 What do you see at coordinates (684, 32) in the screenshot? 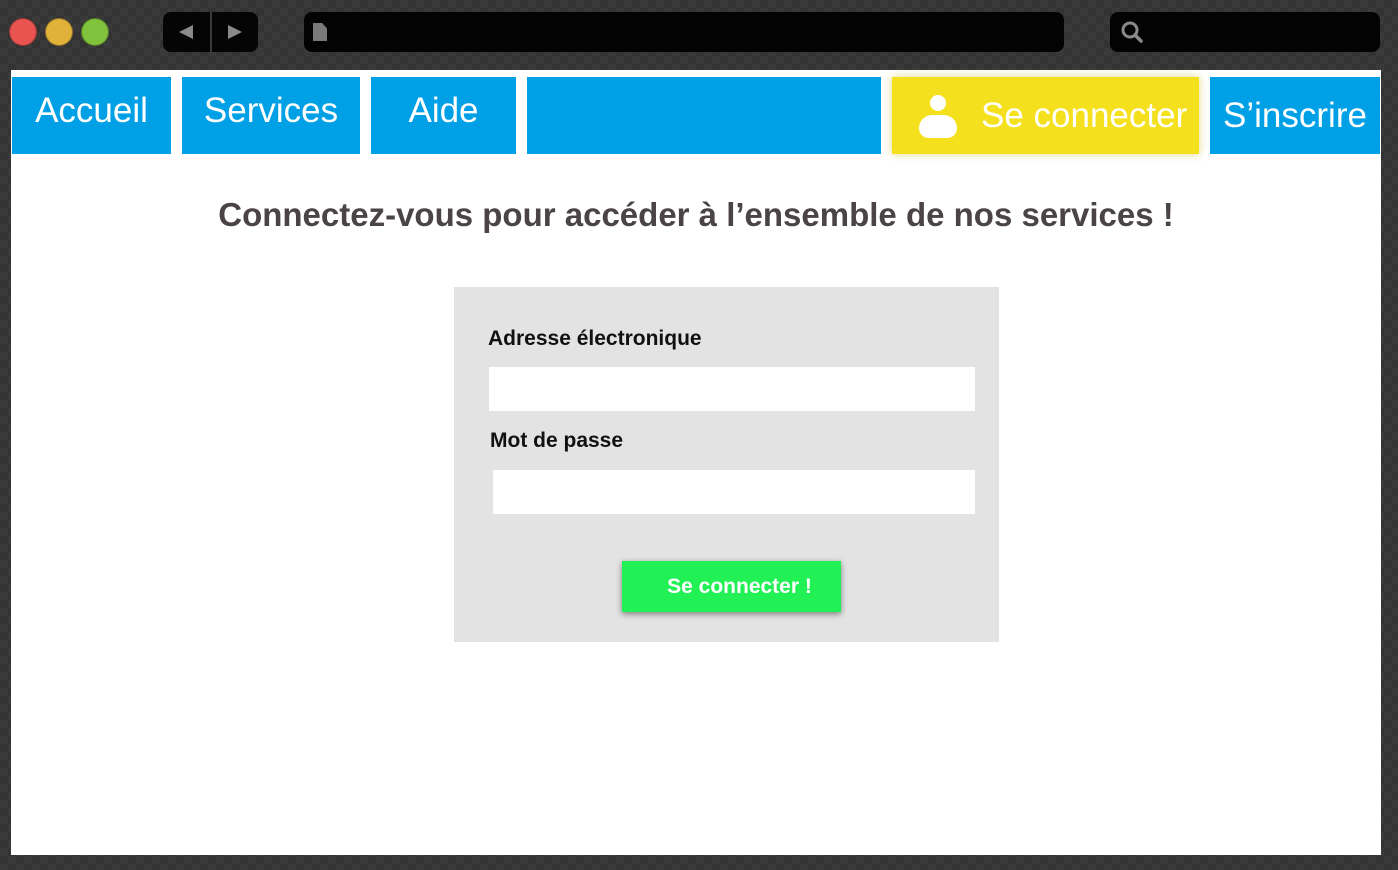
I see `address-bar` at bounding box center [684, 32].